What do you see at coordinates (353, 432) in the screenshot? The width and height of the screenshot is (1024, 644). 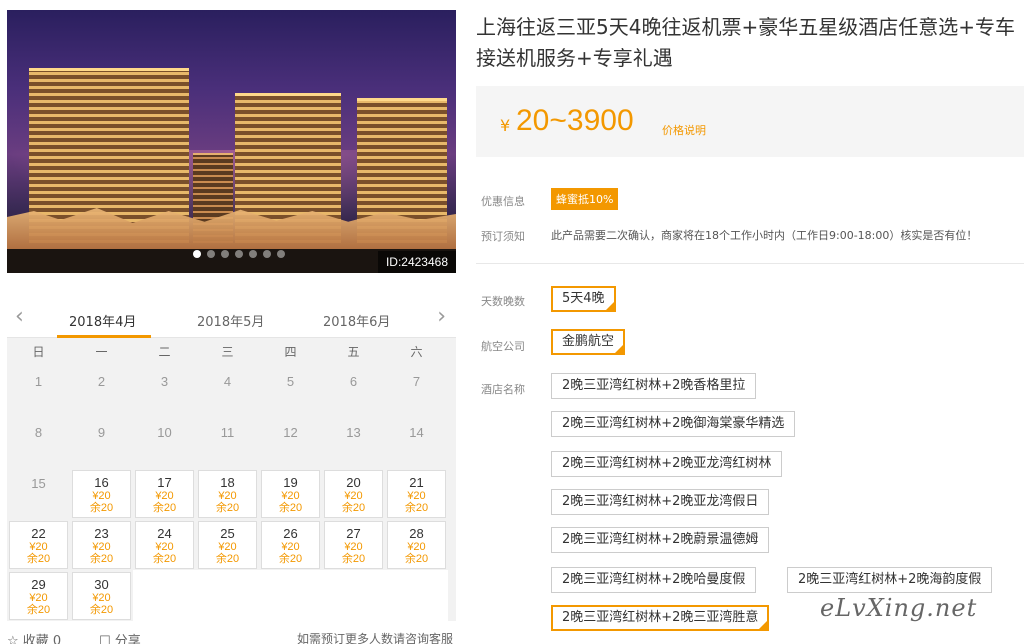 I see `day-number: 13` at bounding box center [353, 432].